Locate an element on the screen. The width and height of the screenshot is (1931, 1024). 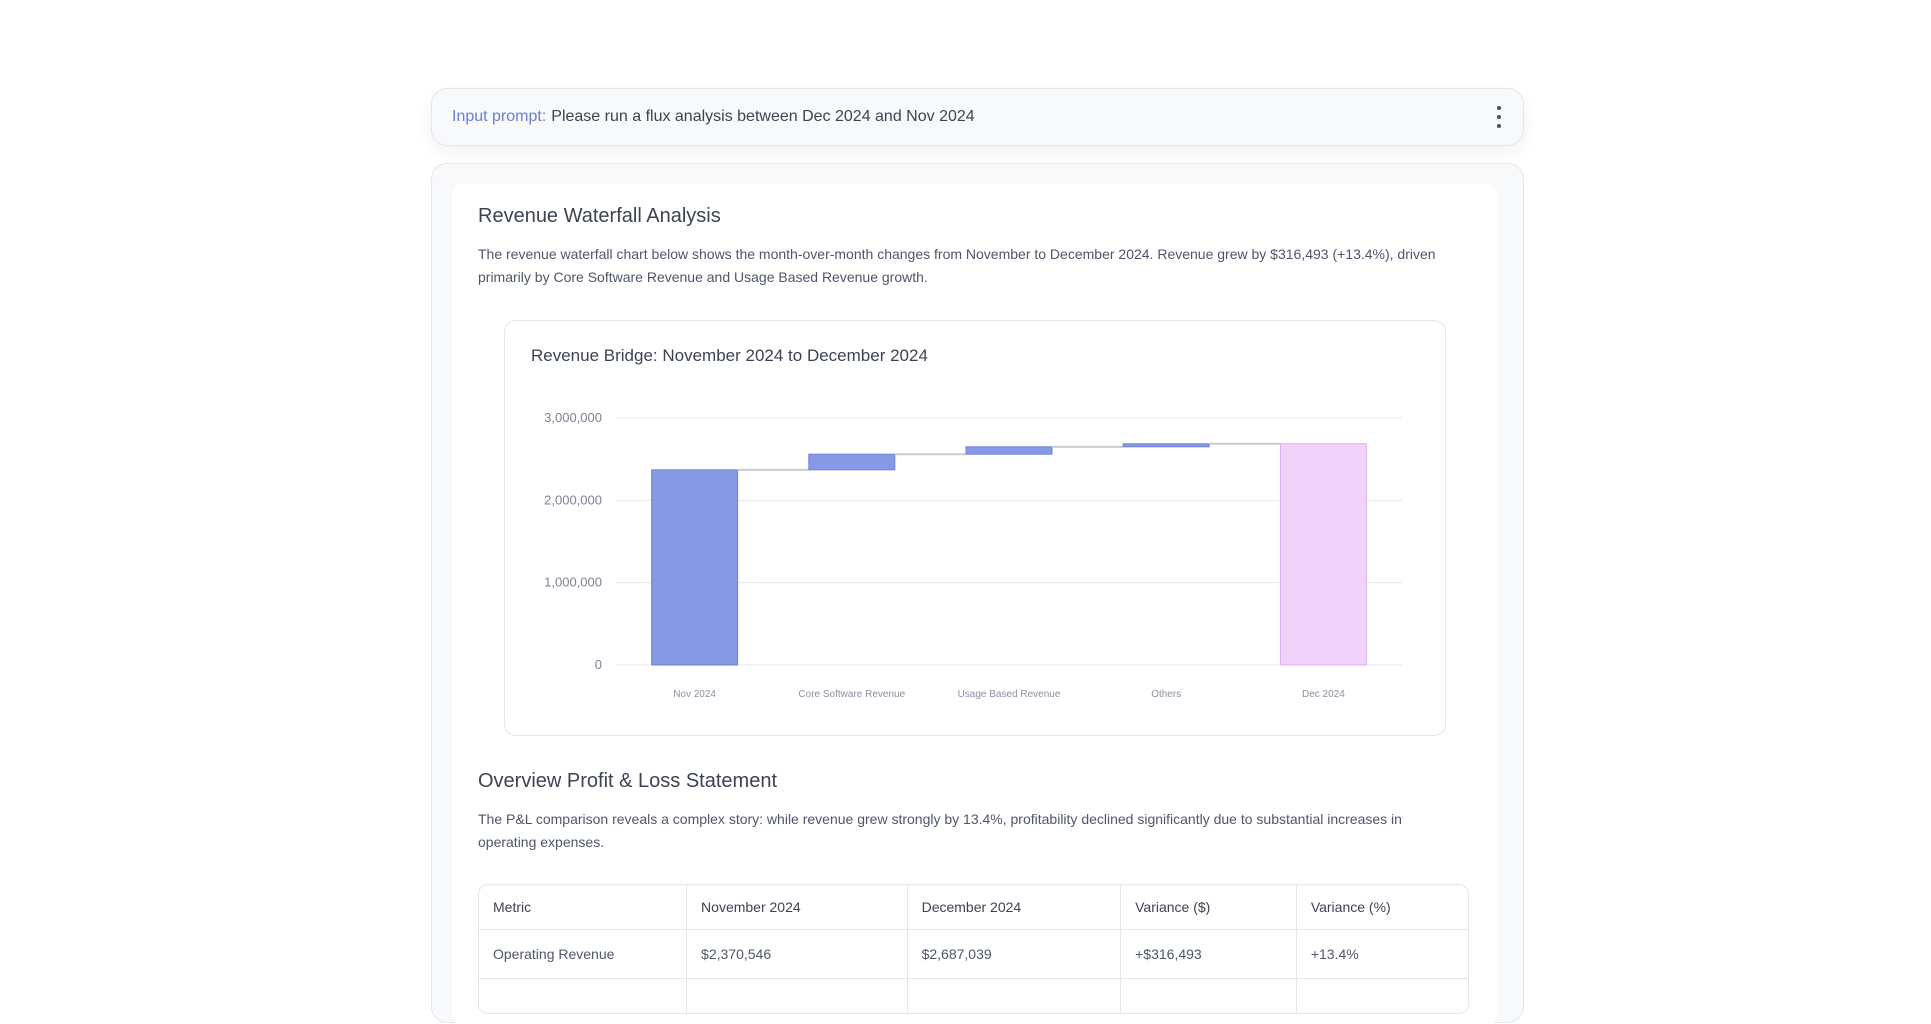
y-tick-label: 2,000,000 is located at coordinates (573, 499).